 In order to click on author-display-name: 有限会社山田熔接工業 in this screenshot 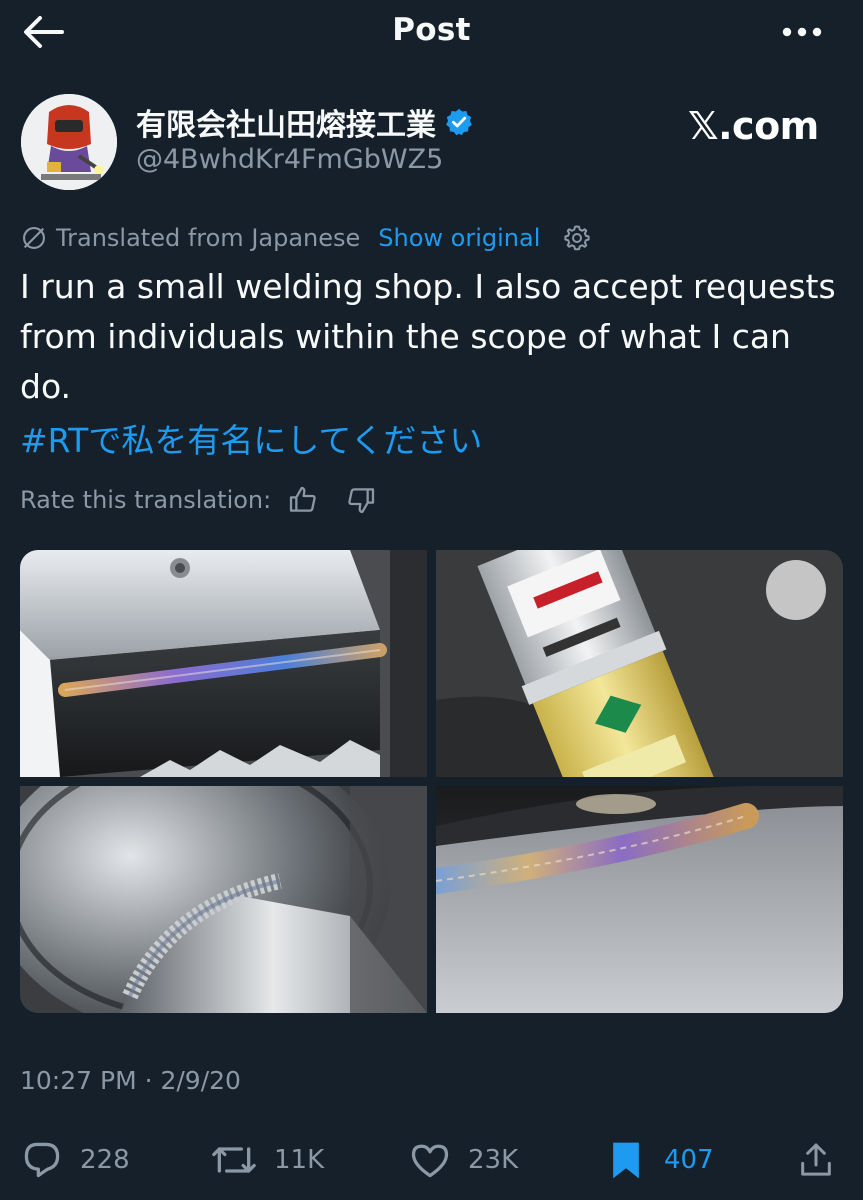, I will do `click(286, 122)`.